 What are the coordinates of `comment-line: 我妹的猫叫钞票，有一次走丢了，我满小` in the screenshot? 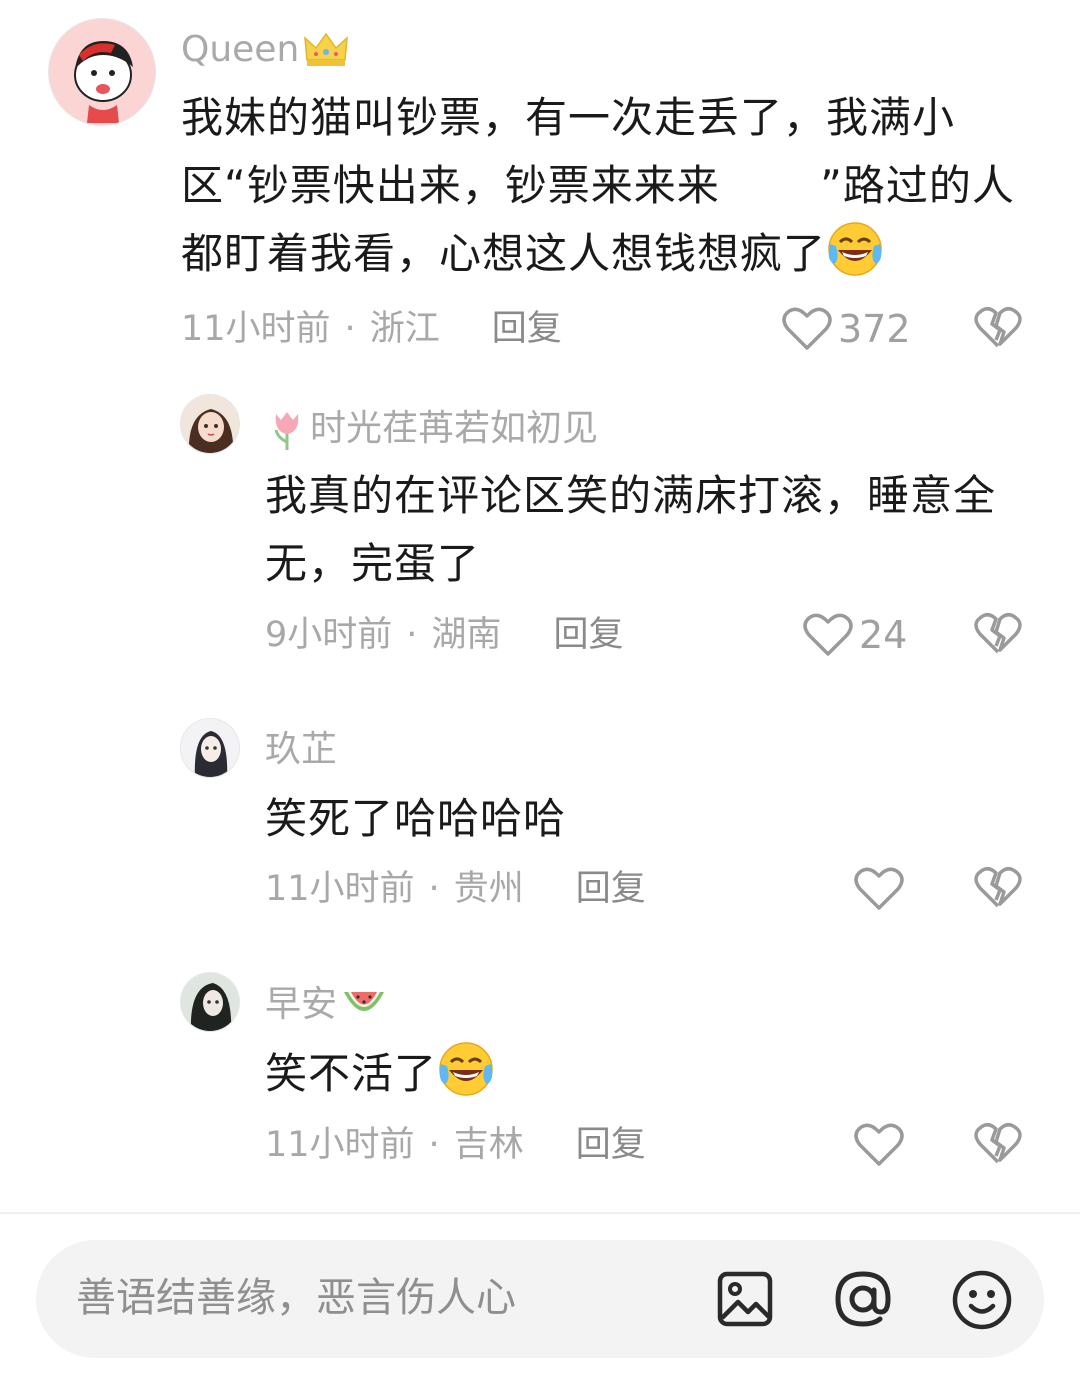 It's located at (568, 117).